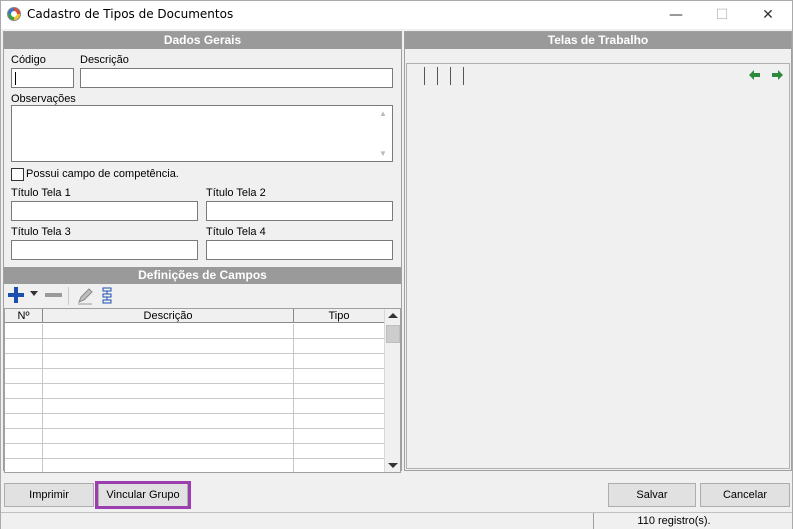  Describe the element at coordinates (53, 295) in the screenshot. I see `remove-icon` at that location.